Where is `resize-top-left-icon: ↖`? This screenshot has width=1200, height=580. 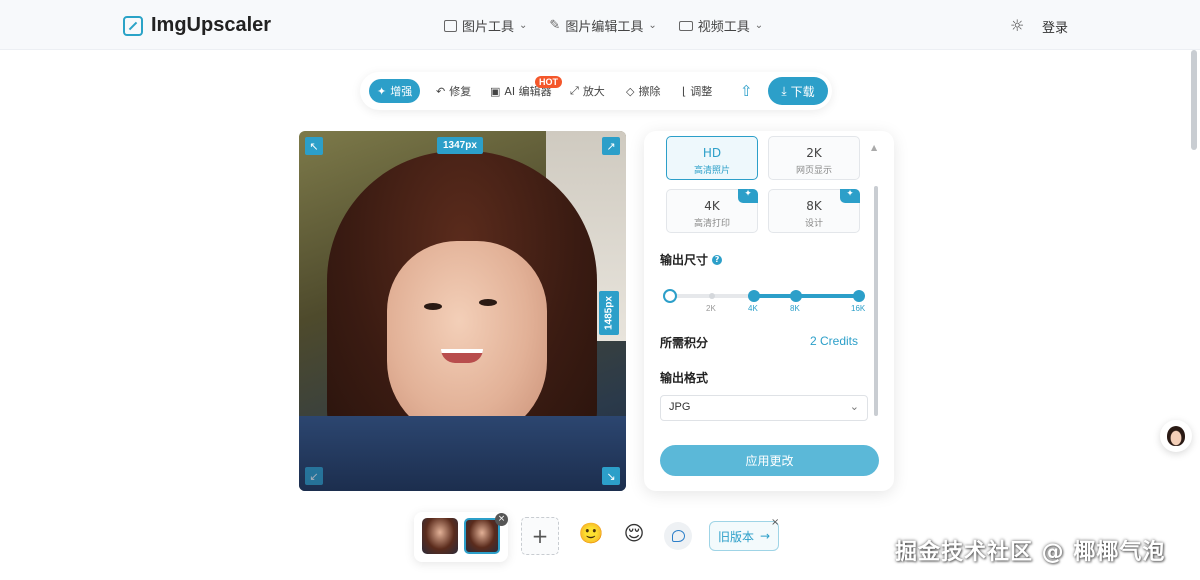
resize-top-left-icon: ↖ is located at coordinates (314, 146).